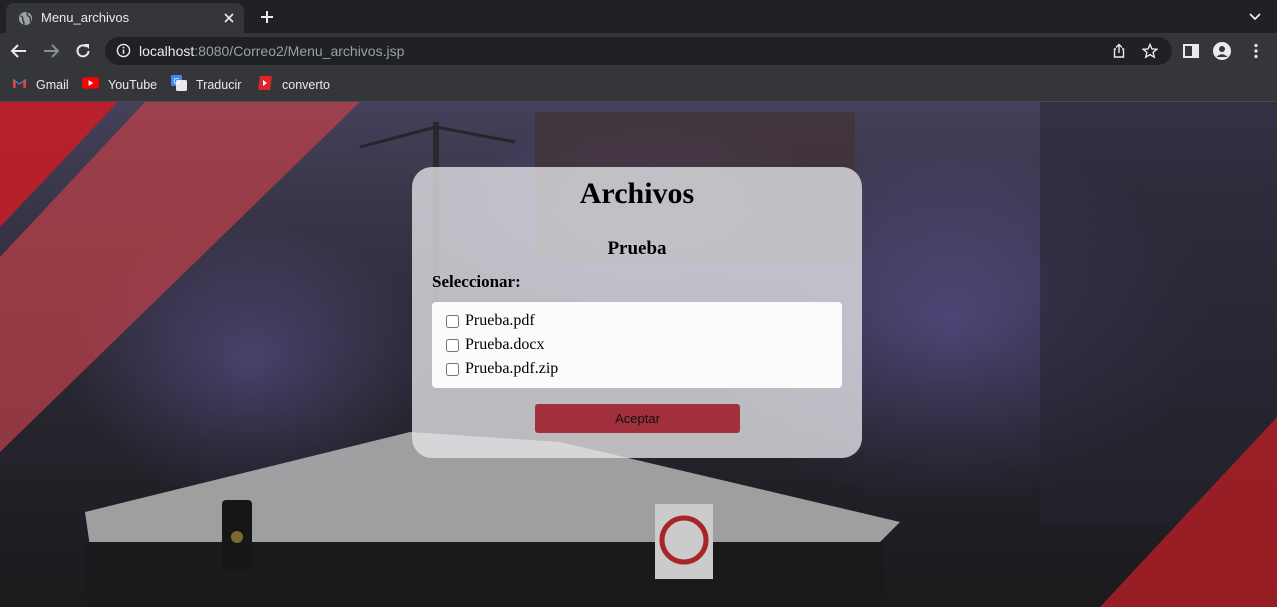 Image resolution: width=1277 pixels, height=607 pixels. What do you see at coordinates (500, 320) in the screenshot?
I see `file-name: Prueba.pdf` at bounding box center [500, 320].